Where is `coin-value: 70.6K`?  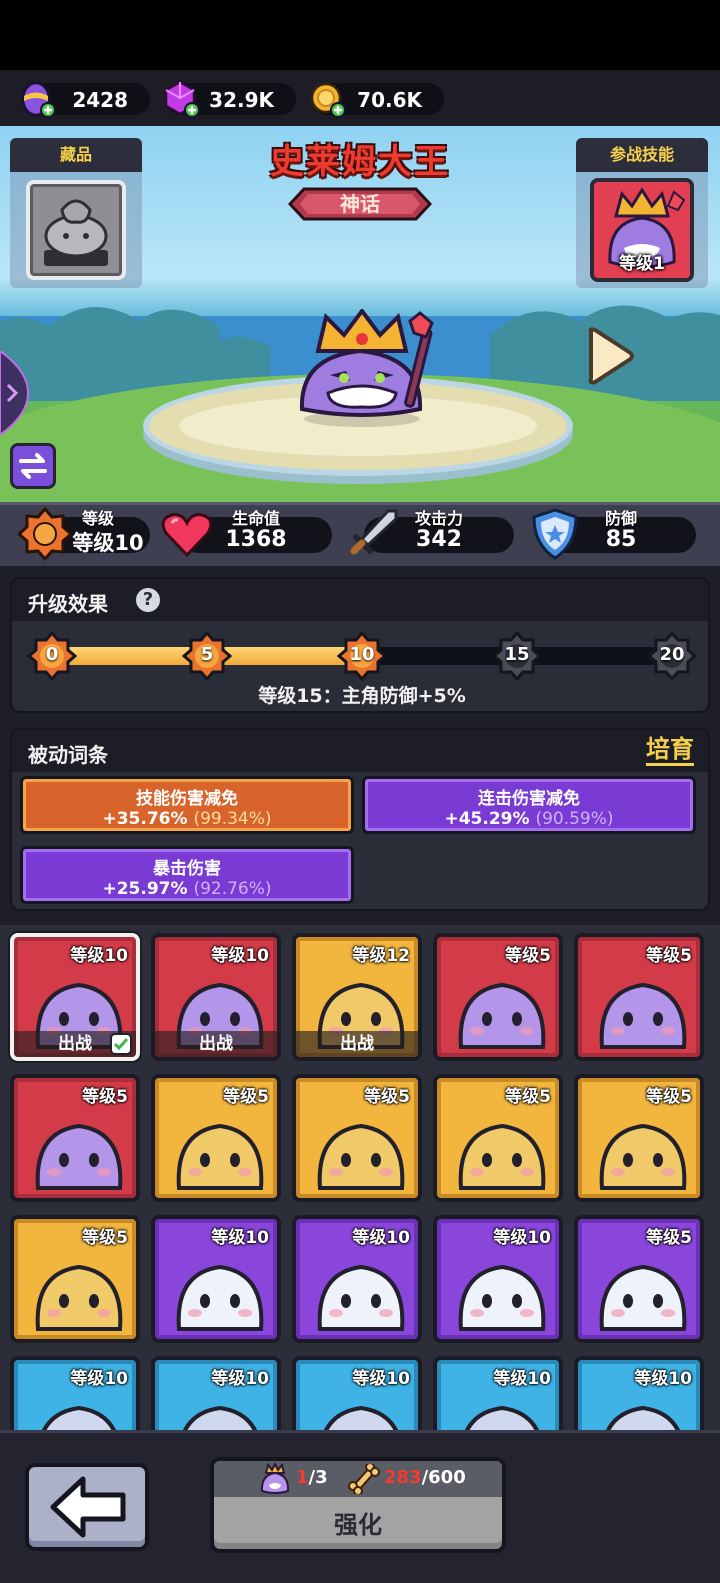
coin-value: 70.6K is located at coordinates (389, 100).